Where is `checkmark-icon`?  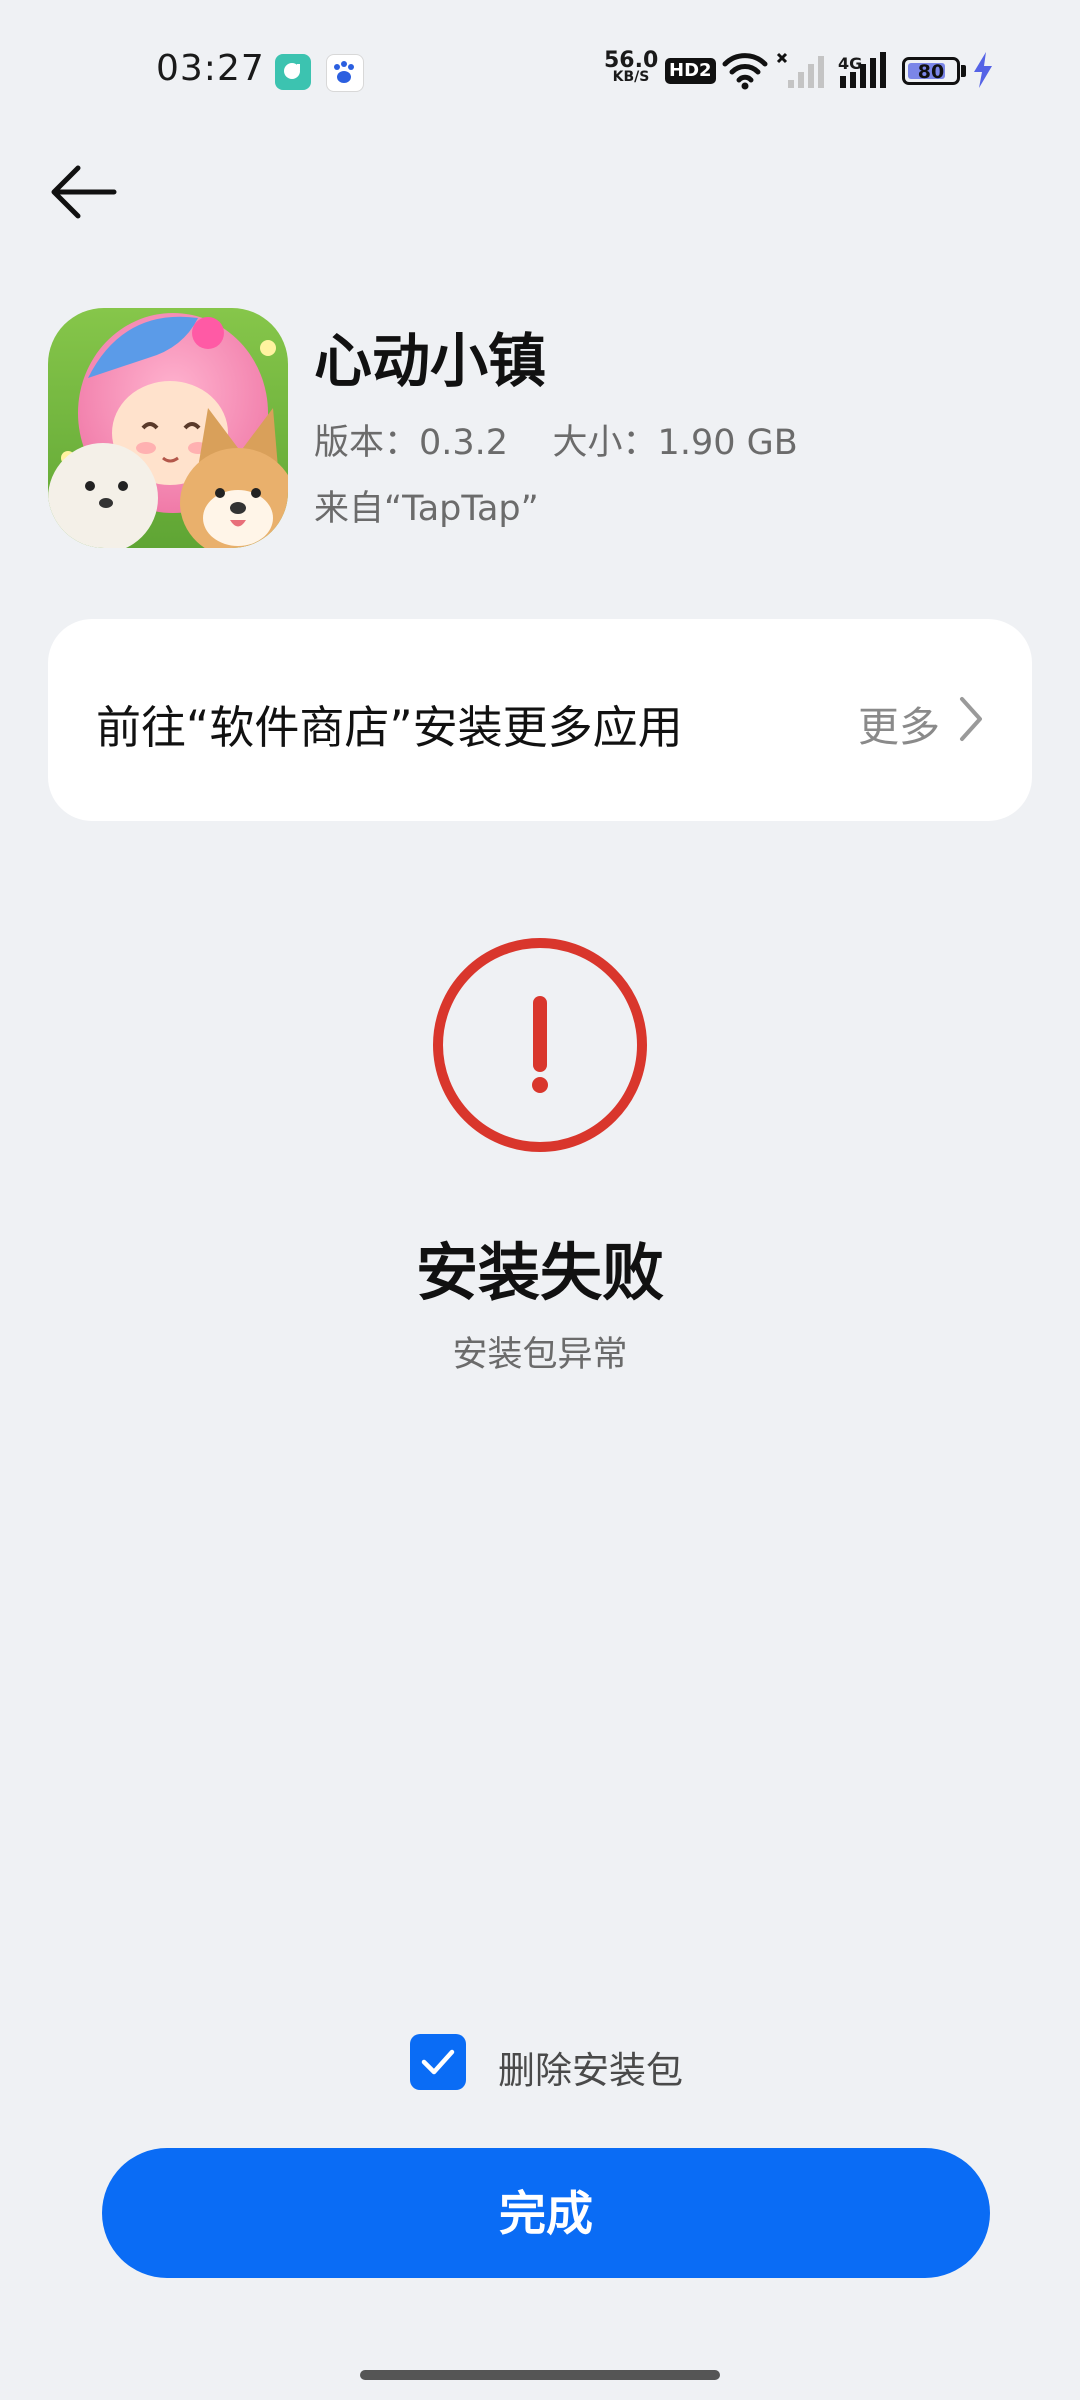
checkmark-icon is located at coordinates (438, 2062).